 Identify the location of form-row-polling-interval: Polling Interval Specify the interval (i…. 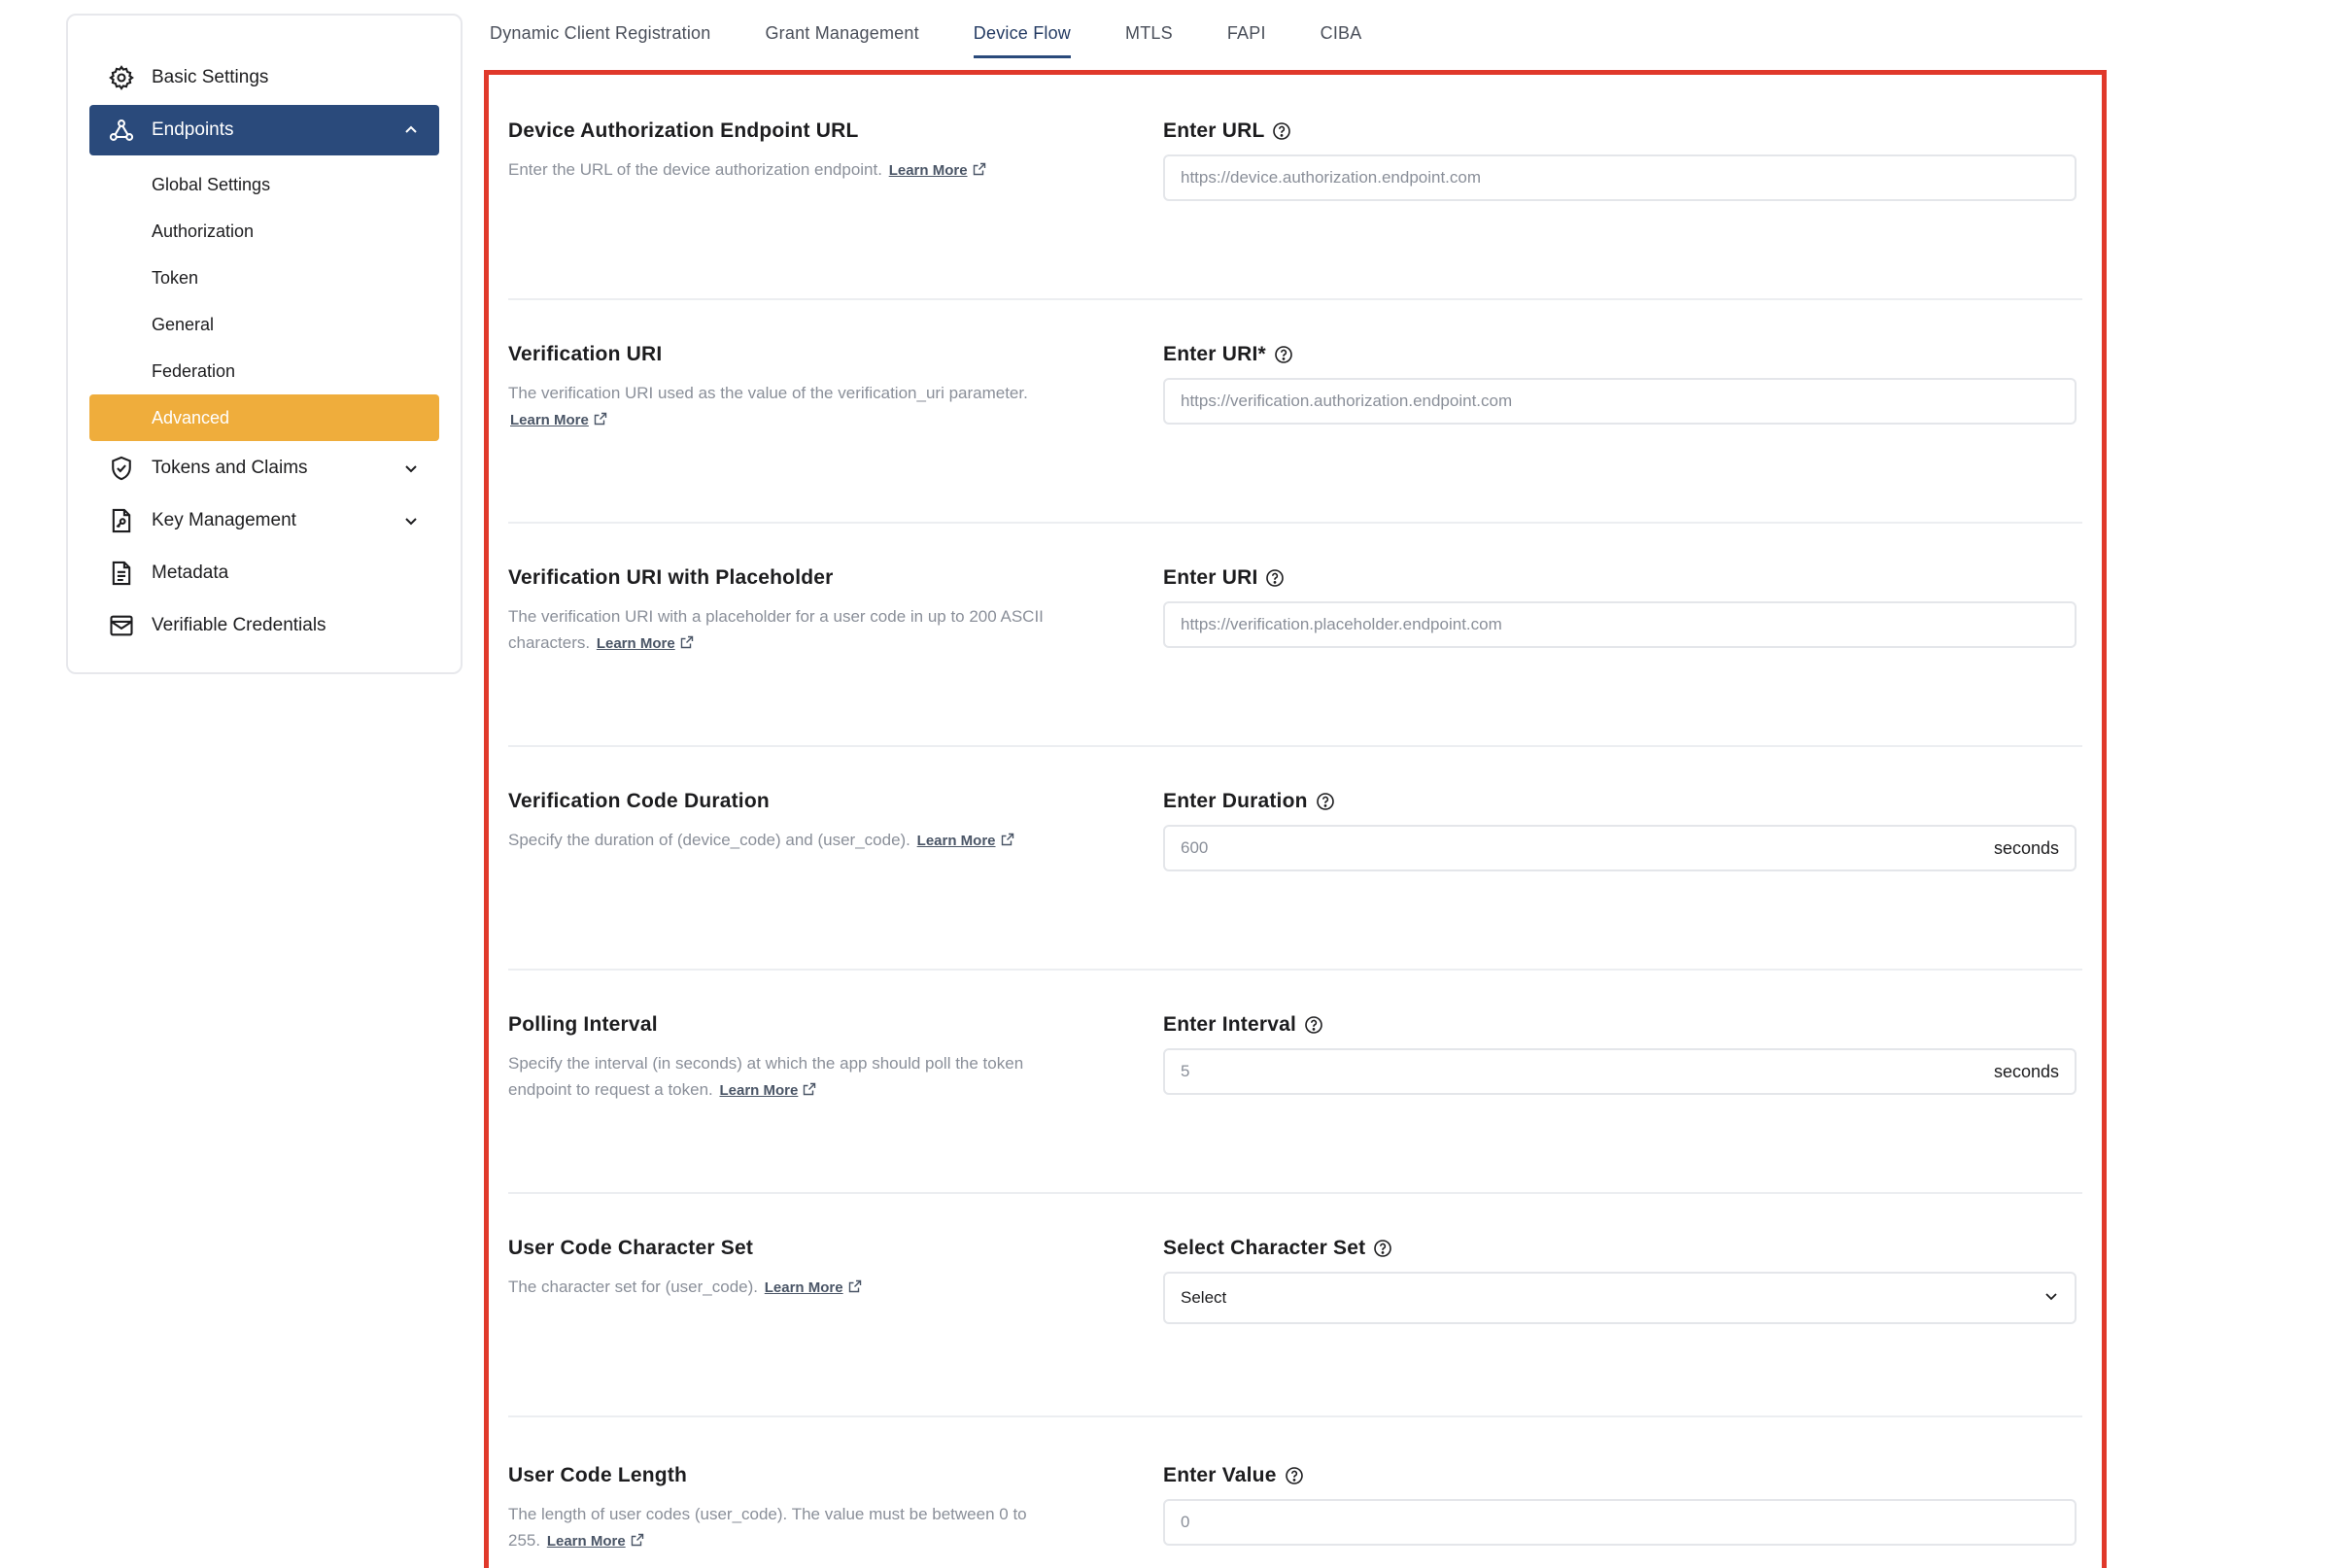
(1295, 1081).